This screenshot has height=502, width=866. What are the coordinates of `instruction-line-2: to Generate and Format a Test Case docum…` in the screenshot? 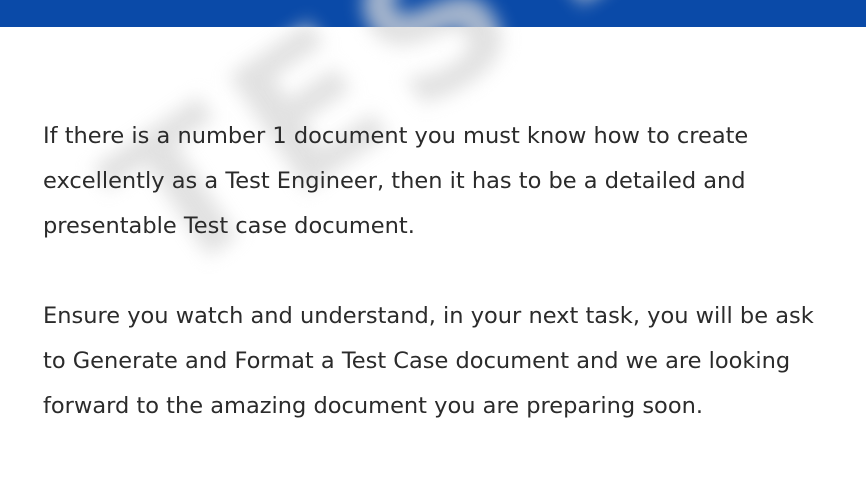 It's located at (417, 361).